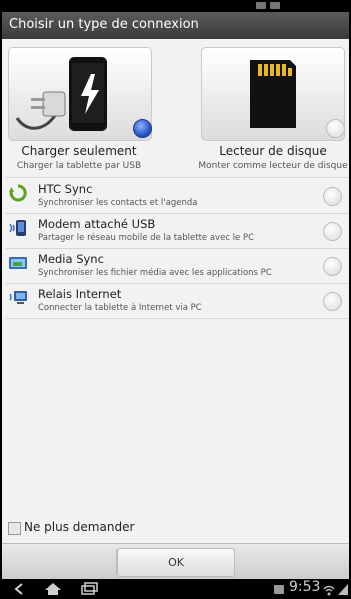 This screenshot has width=351, height=599. I want to click on option-disk-drive-label: Lecteur de disque, so click(273, 151).